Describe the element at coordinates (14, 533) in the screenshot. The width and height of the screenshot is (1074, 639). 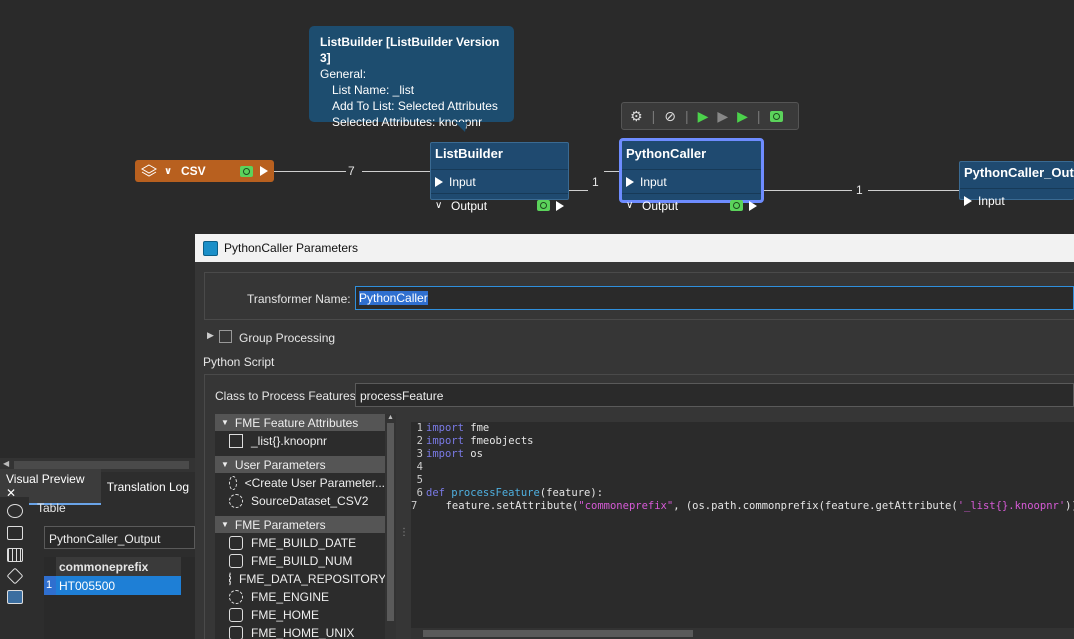
I see `table-view-icon` at that location.